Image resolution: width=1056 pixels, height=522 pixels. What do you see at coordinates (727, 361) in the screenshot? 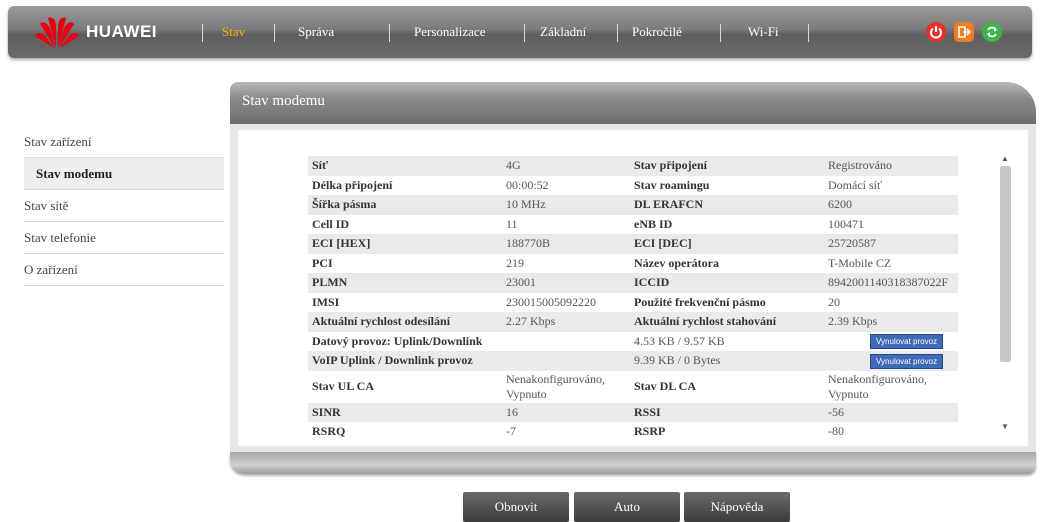
I see `traffic-value: 9.39 KB / 0 Bytes` at bounding box center [727, 361].